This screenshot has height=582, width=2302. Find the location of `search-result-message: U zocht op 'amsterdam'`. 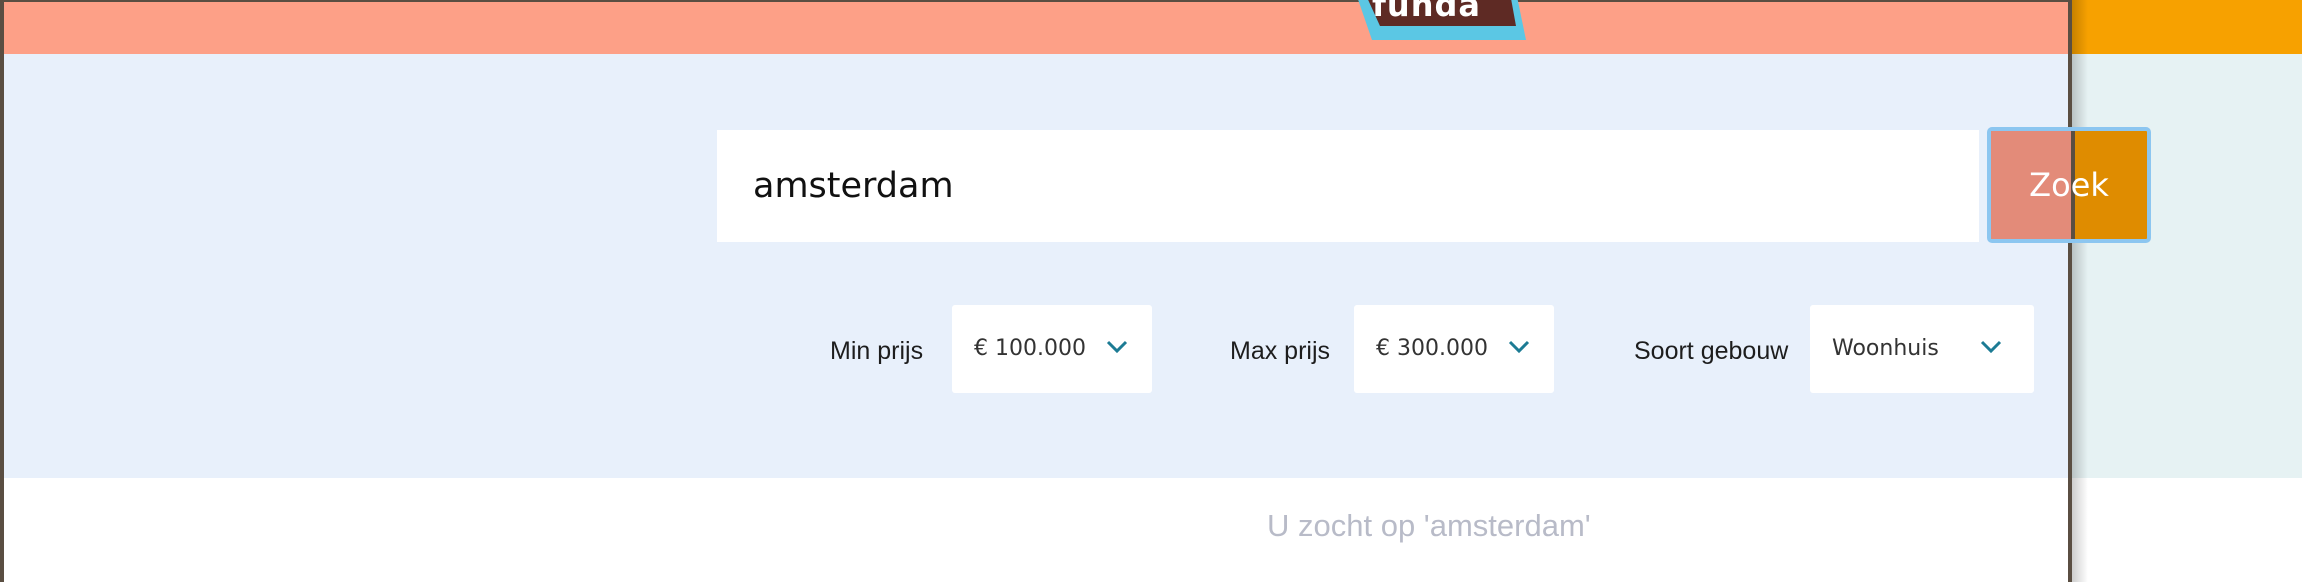

search-result-message: U zocht op 'amsterdam' is located at coordinates (1429, 525).